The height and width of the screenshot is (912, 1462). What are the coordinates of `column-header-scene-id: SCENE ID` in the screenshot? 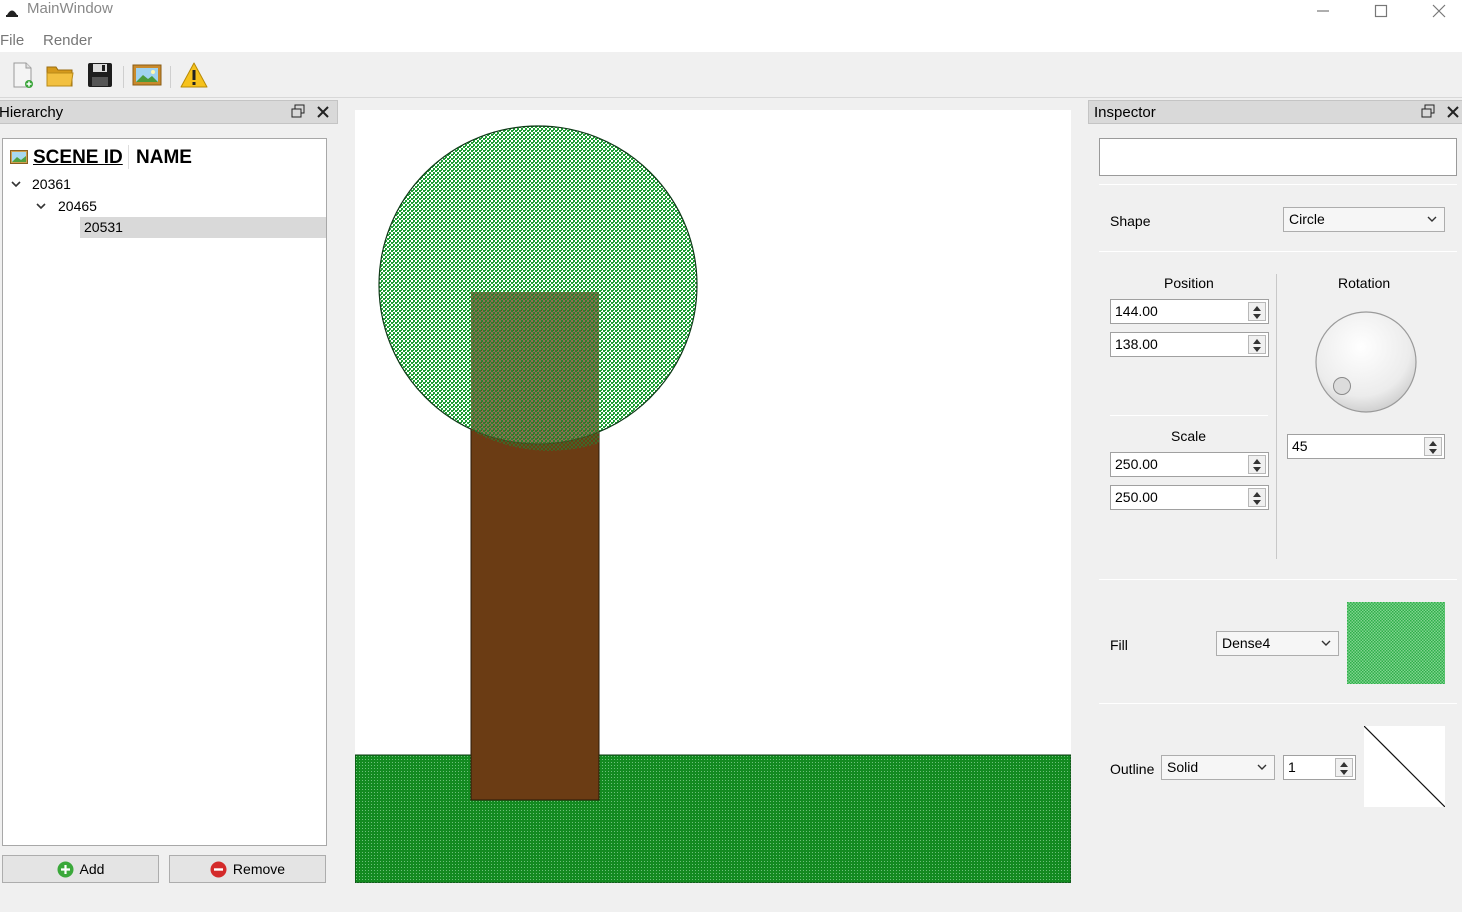 It's located at (78, 158).